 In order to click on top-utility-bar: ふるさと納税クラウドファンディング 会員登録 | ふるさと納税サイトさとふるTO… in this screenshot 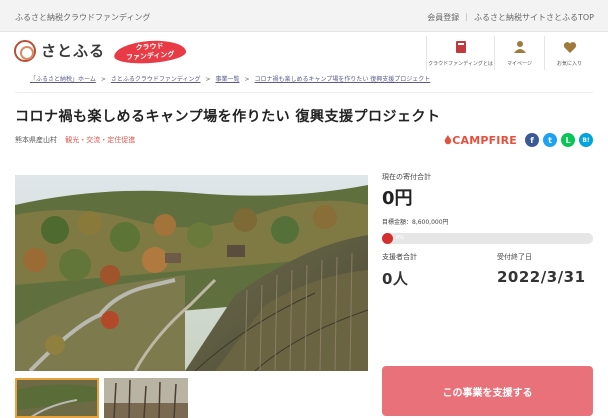, I will do `click(304, 16)`.